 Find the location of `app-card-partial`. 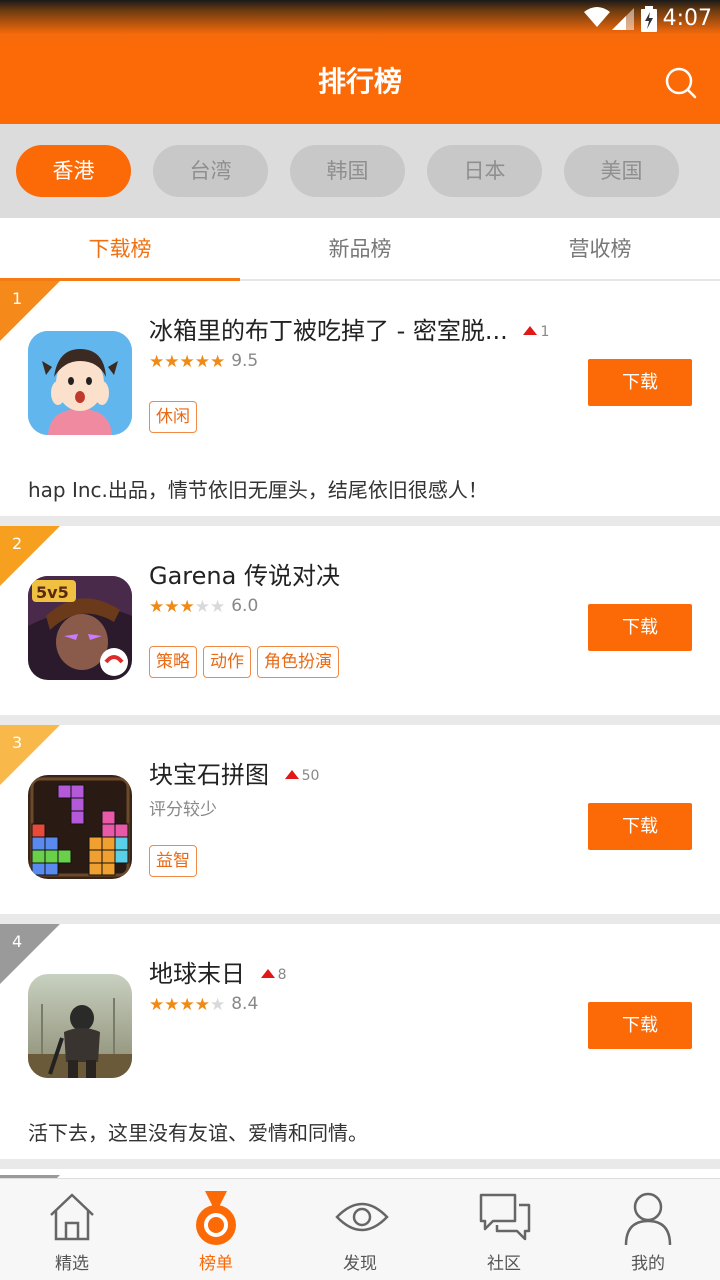

app-card-partial is located at coordinates (360, 1173).